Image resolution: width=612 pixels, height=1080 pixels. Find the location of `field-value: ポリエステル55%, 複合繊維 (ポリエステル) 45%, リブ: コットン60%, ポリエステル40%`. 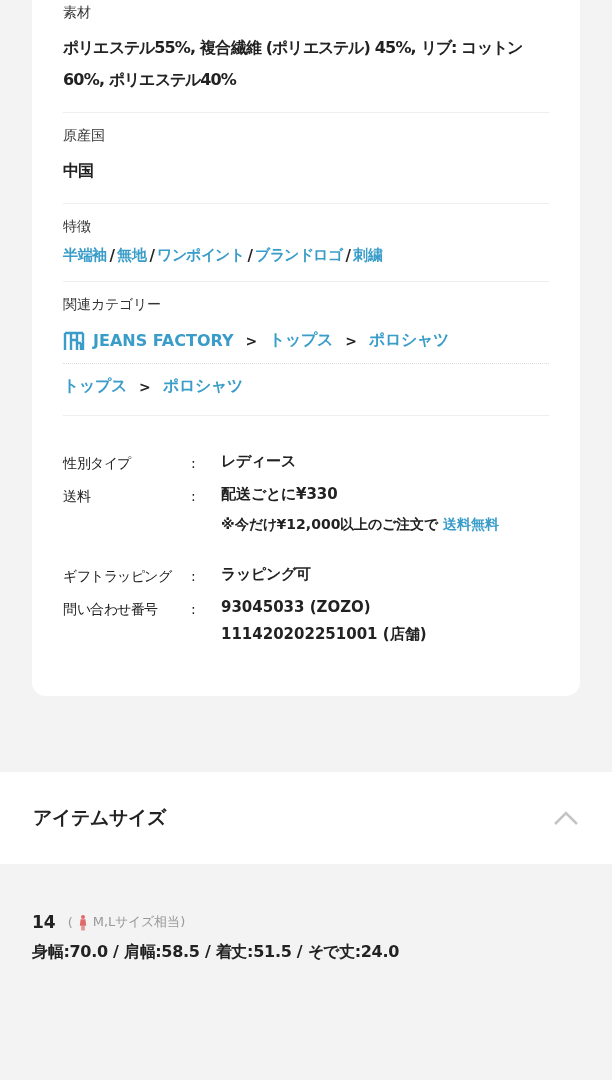

field-value: ポリエステル55%, 複合繊維 (ポリエステル) 45%, リブ: コットン60%, ポリエステル40% is located at coordinates (293, 64).